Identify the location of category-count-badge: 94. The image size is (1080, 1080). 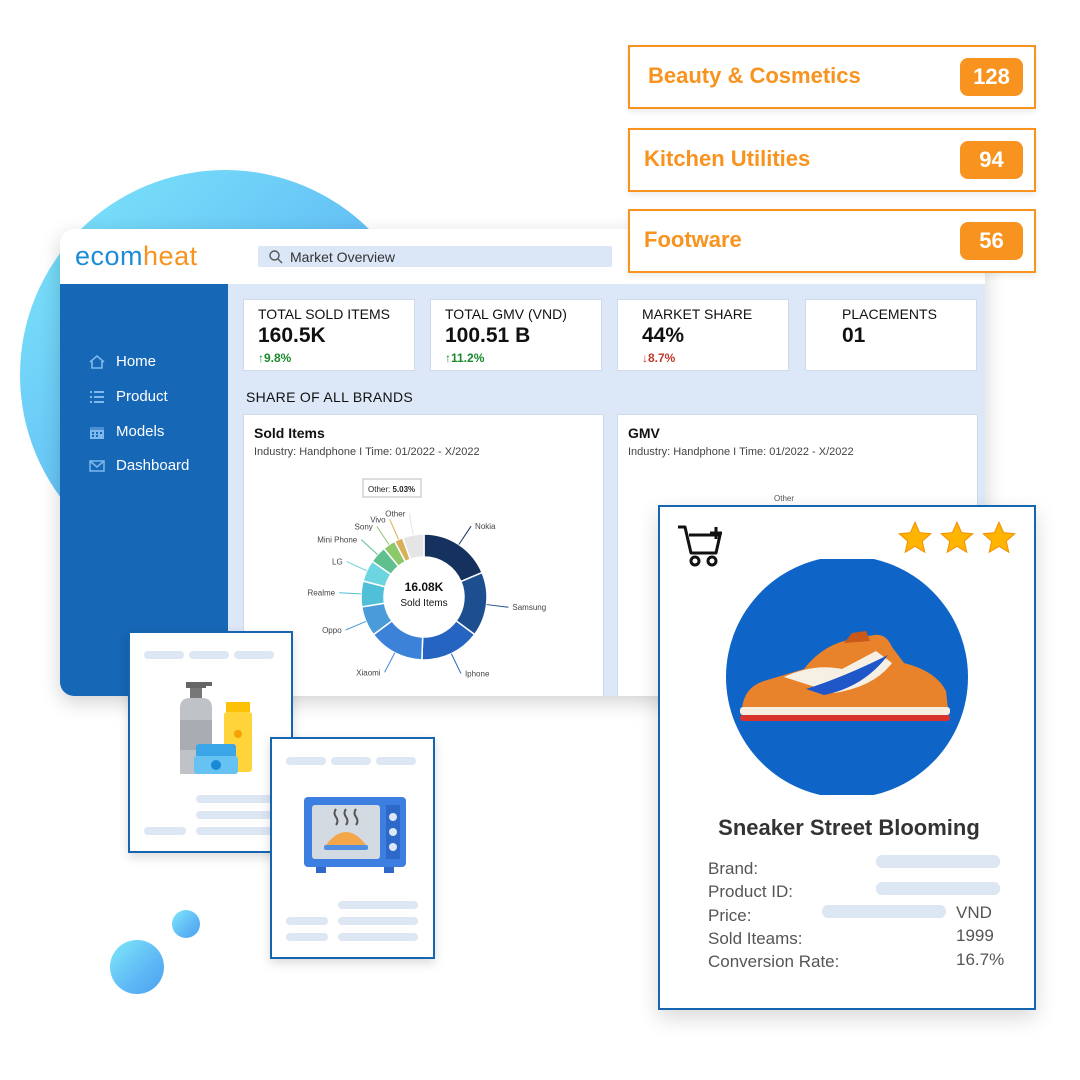
(991, 160).